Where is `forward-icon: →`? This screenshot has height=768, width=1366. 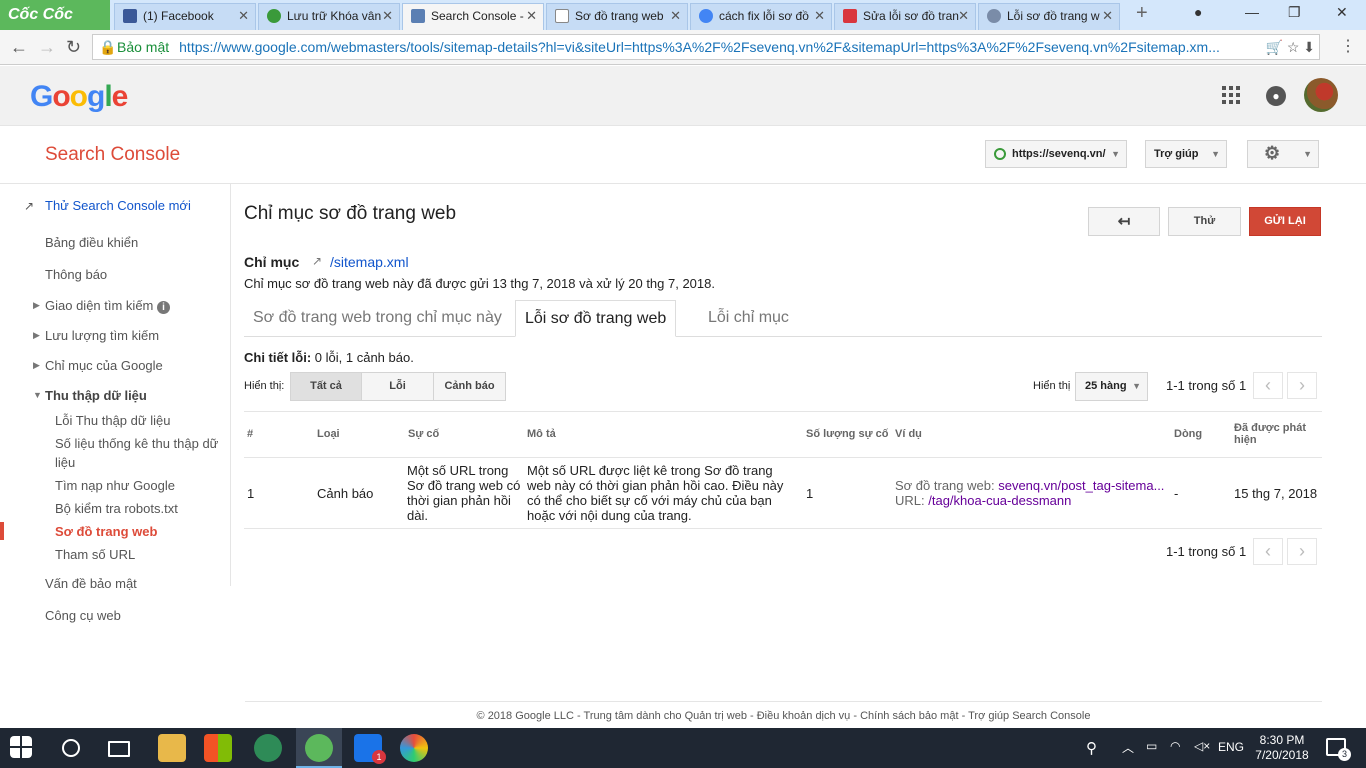
forward-icon: → is located at coordinates (47, 47).